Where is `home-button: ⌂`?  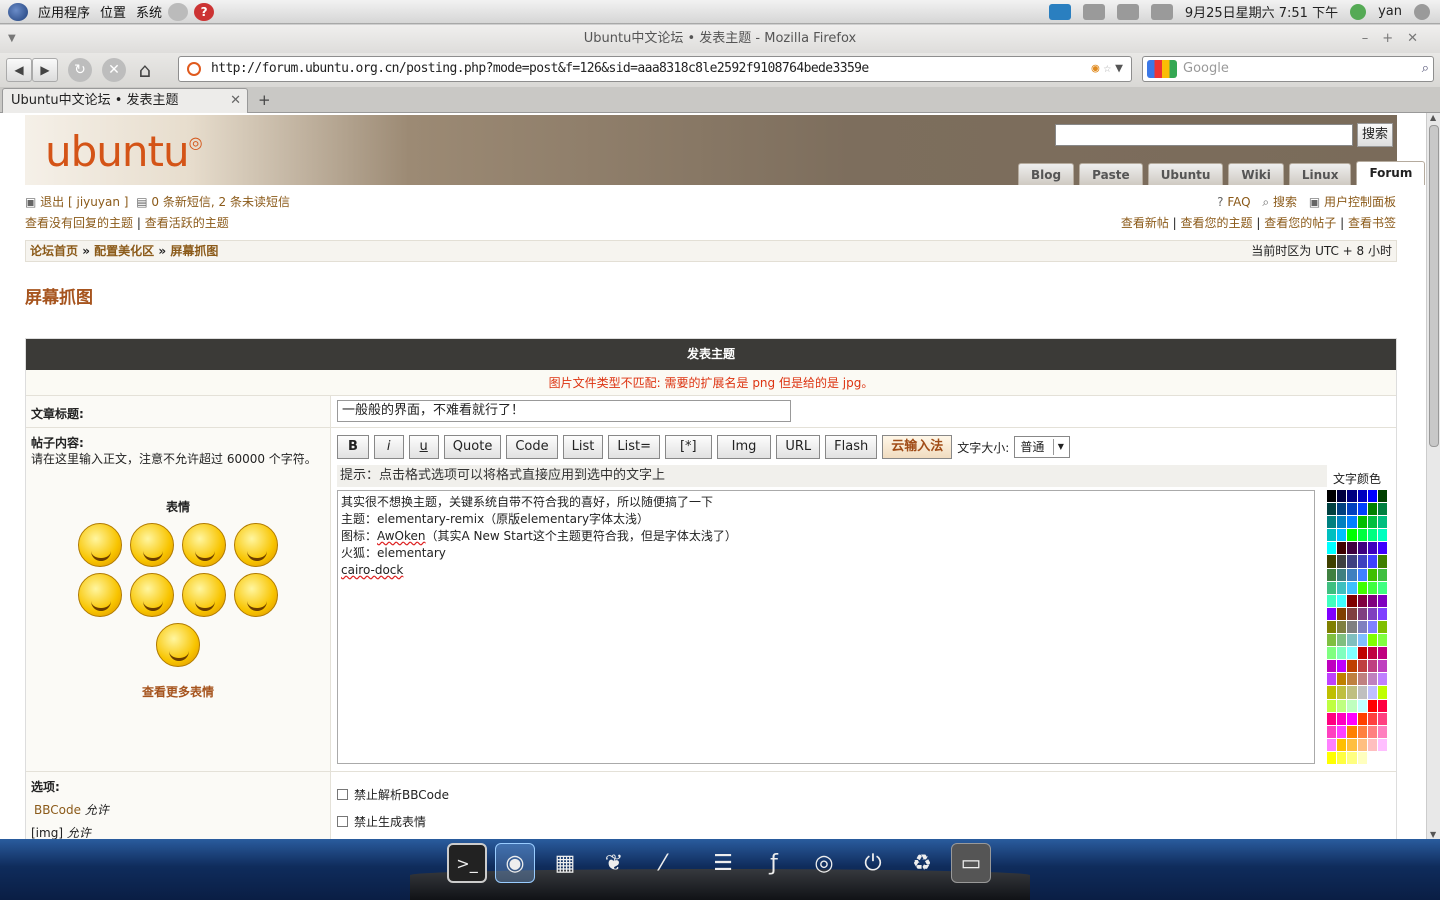 home-button: ⌂ is located at coordinates (145, 70).